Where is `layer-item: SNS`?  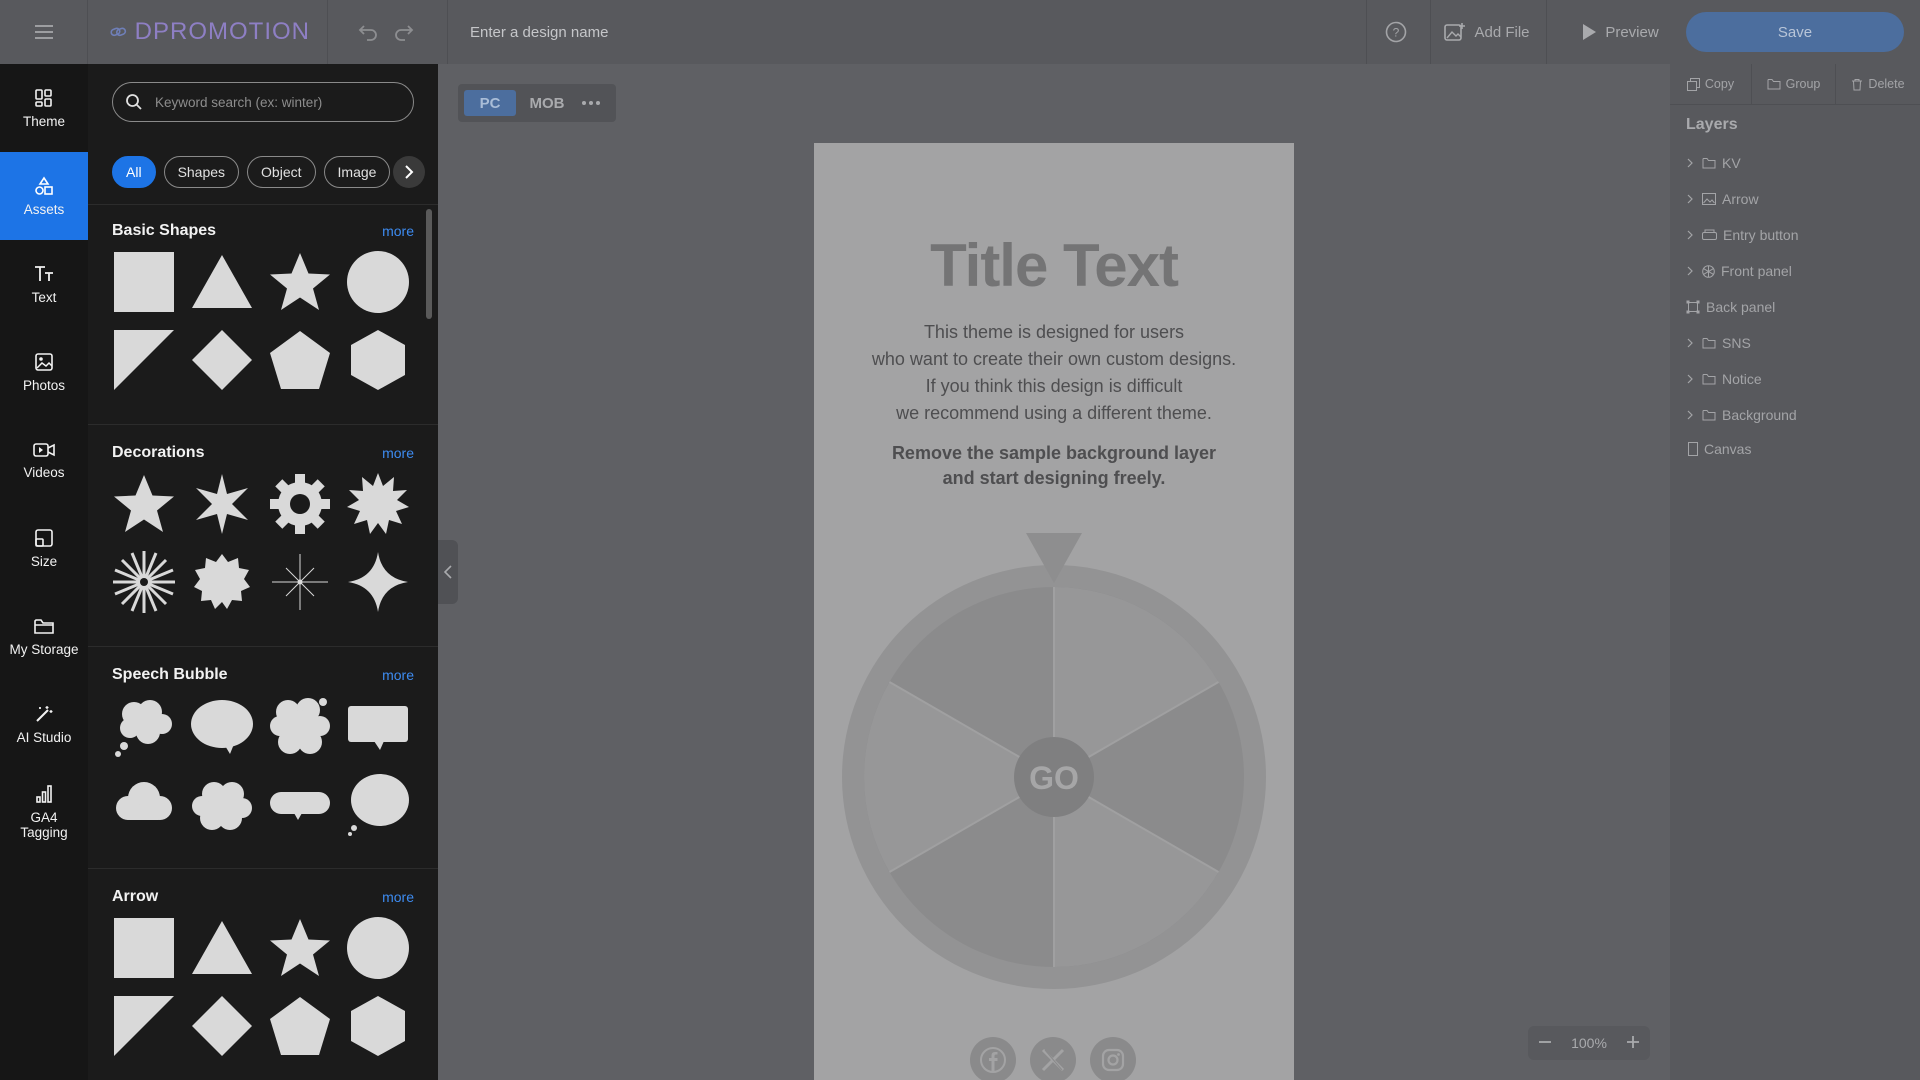 layer-item: SNS is located at coordinates (1717, 343).